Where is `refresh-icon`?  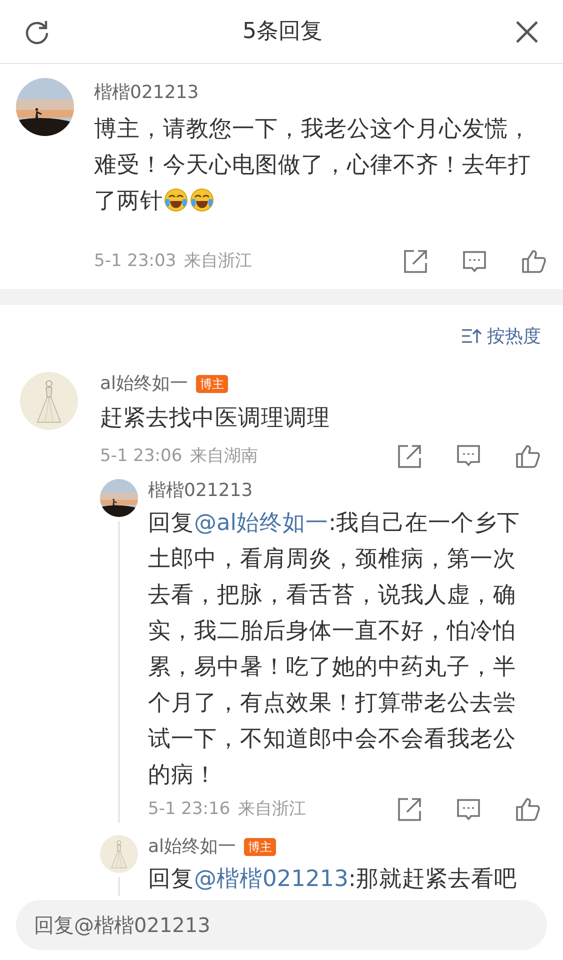
refresh-icon is located at coordinates (37, 31).